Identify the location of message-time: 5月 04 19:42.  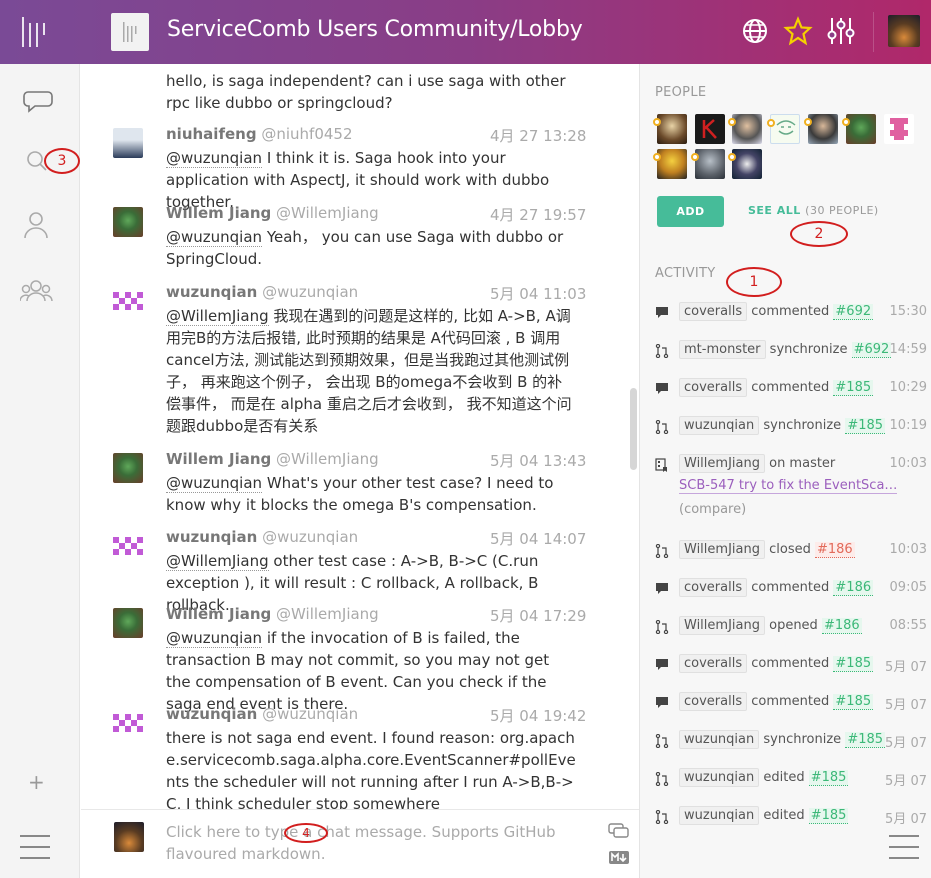
(538, 715).